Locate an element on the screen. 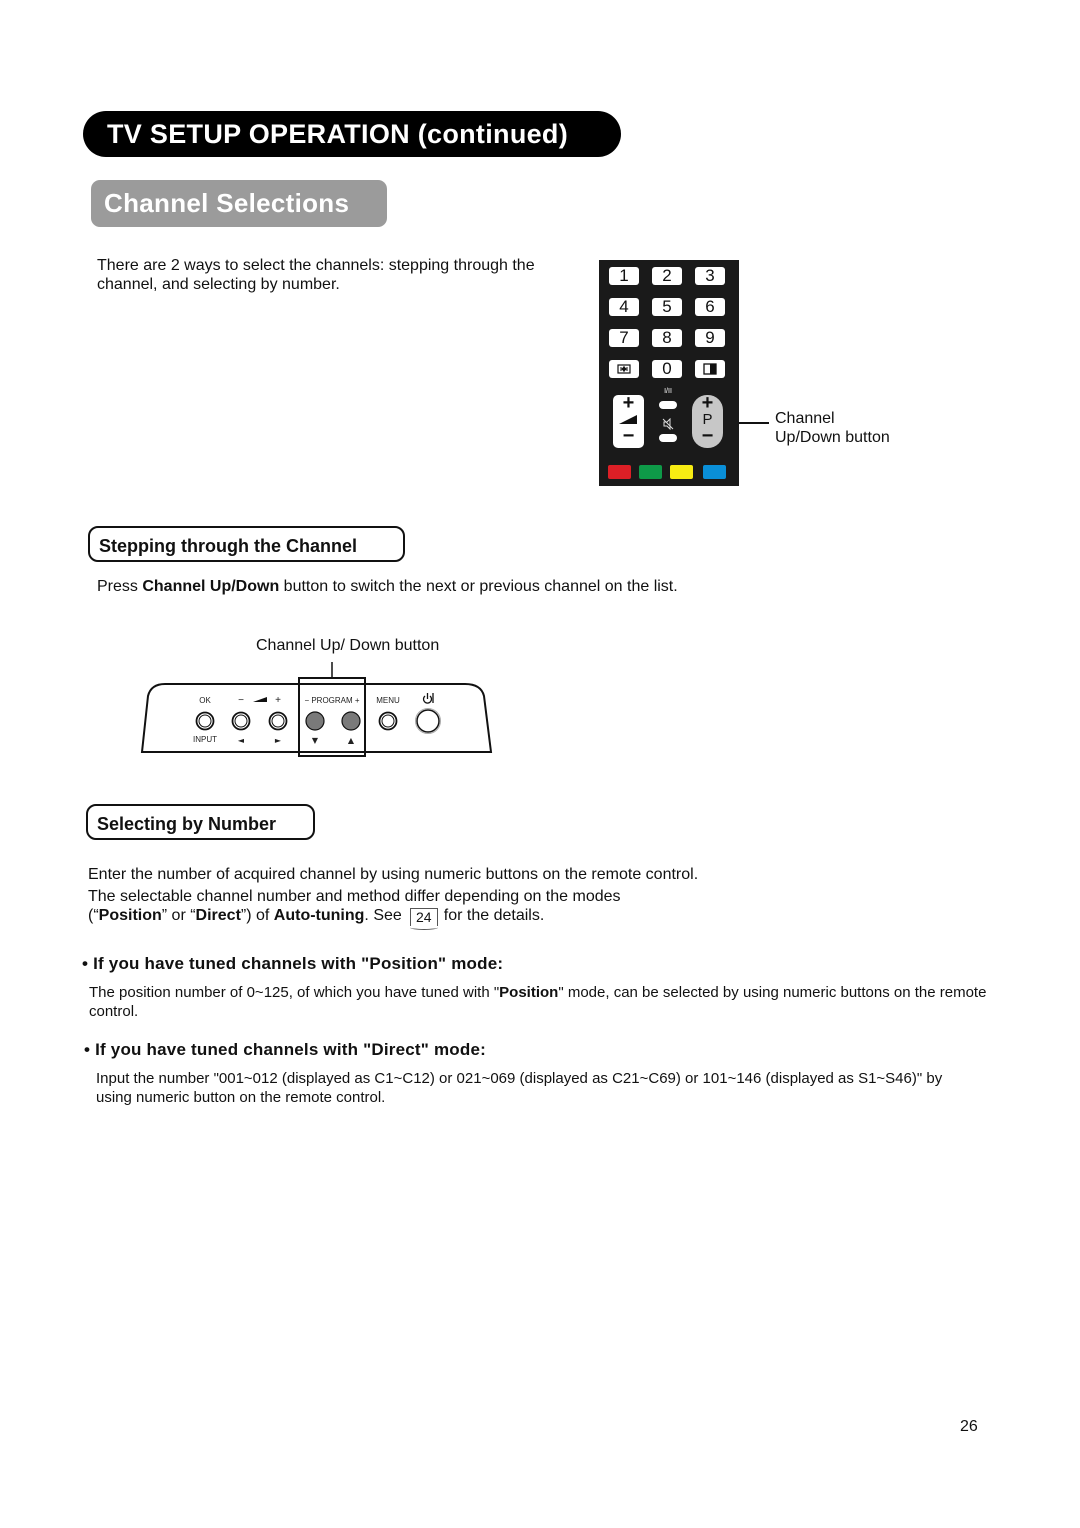 This screenshot has height=1528, width=1080. yellow-key is located at coordinates (681, 472).